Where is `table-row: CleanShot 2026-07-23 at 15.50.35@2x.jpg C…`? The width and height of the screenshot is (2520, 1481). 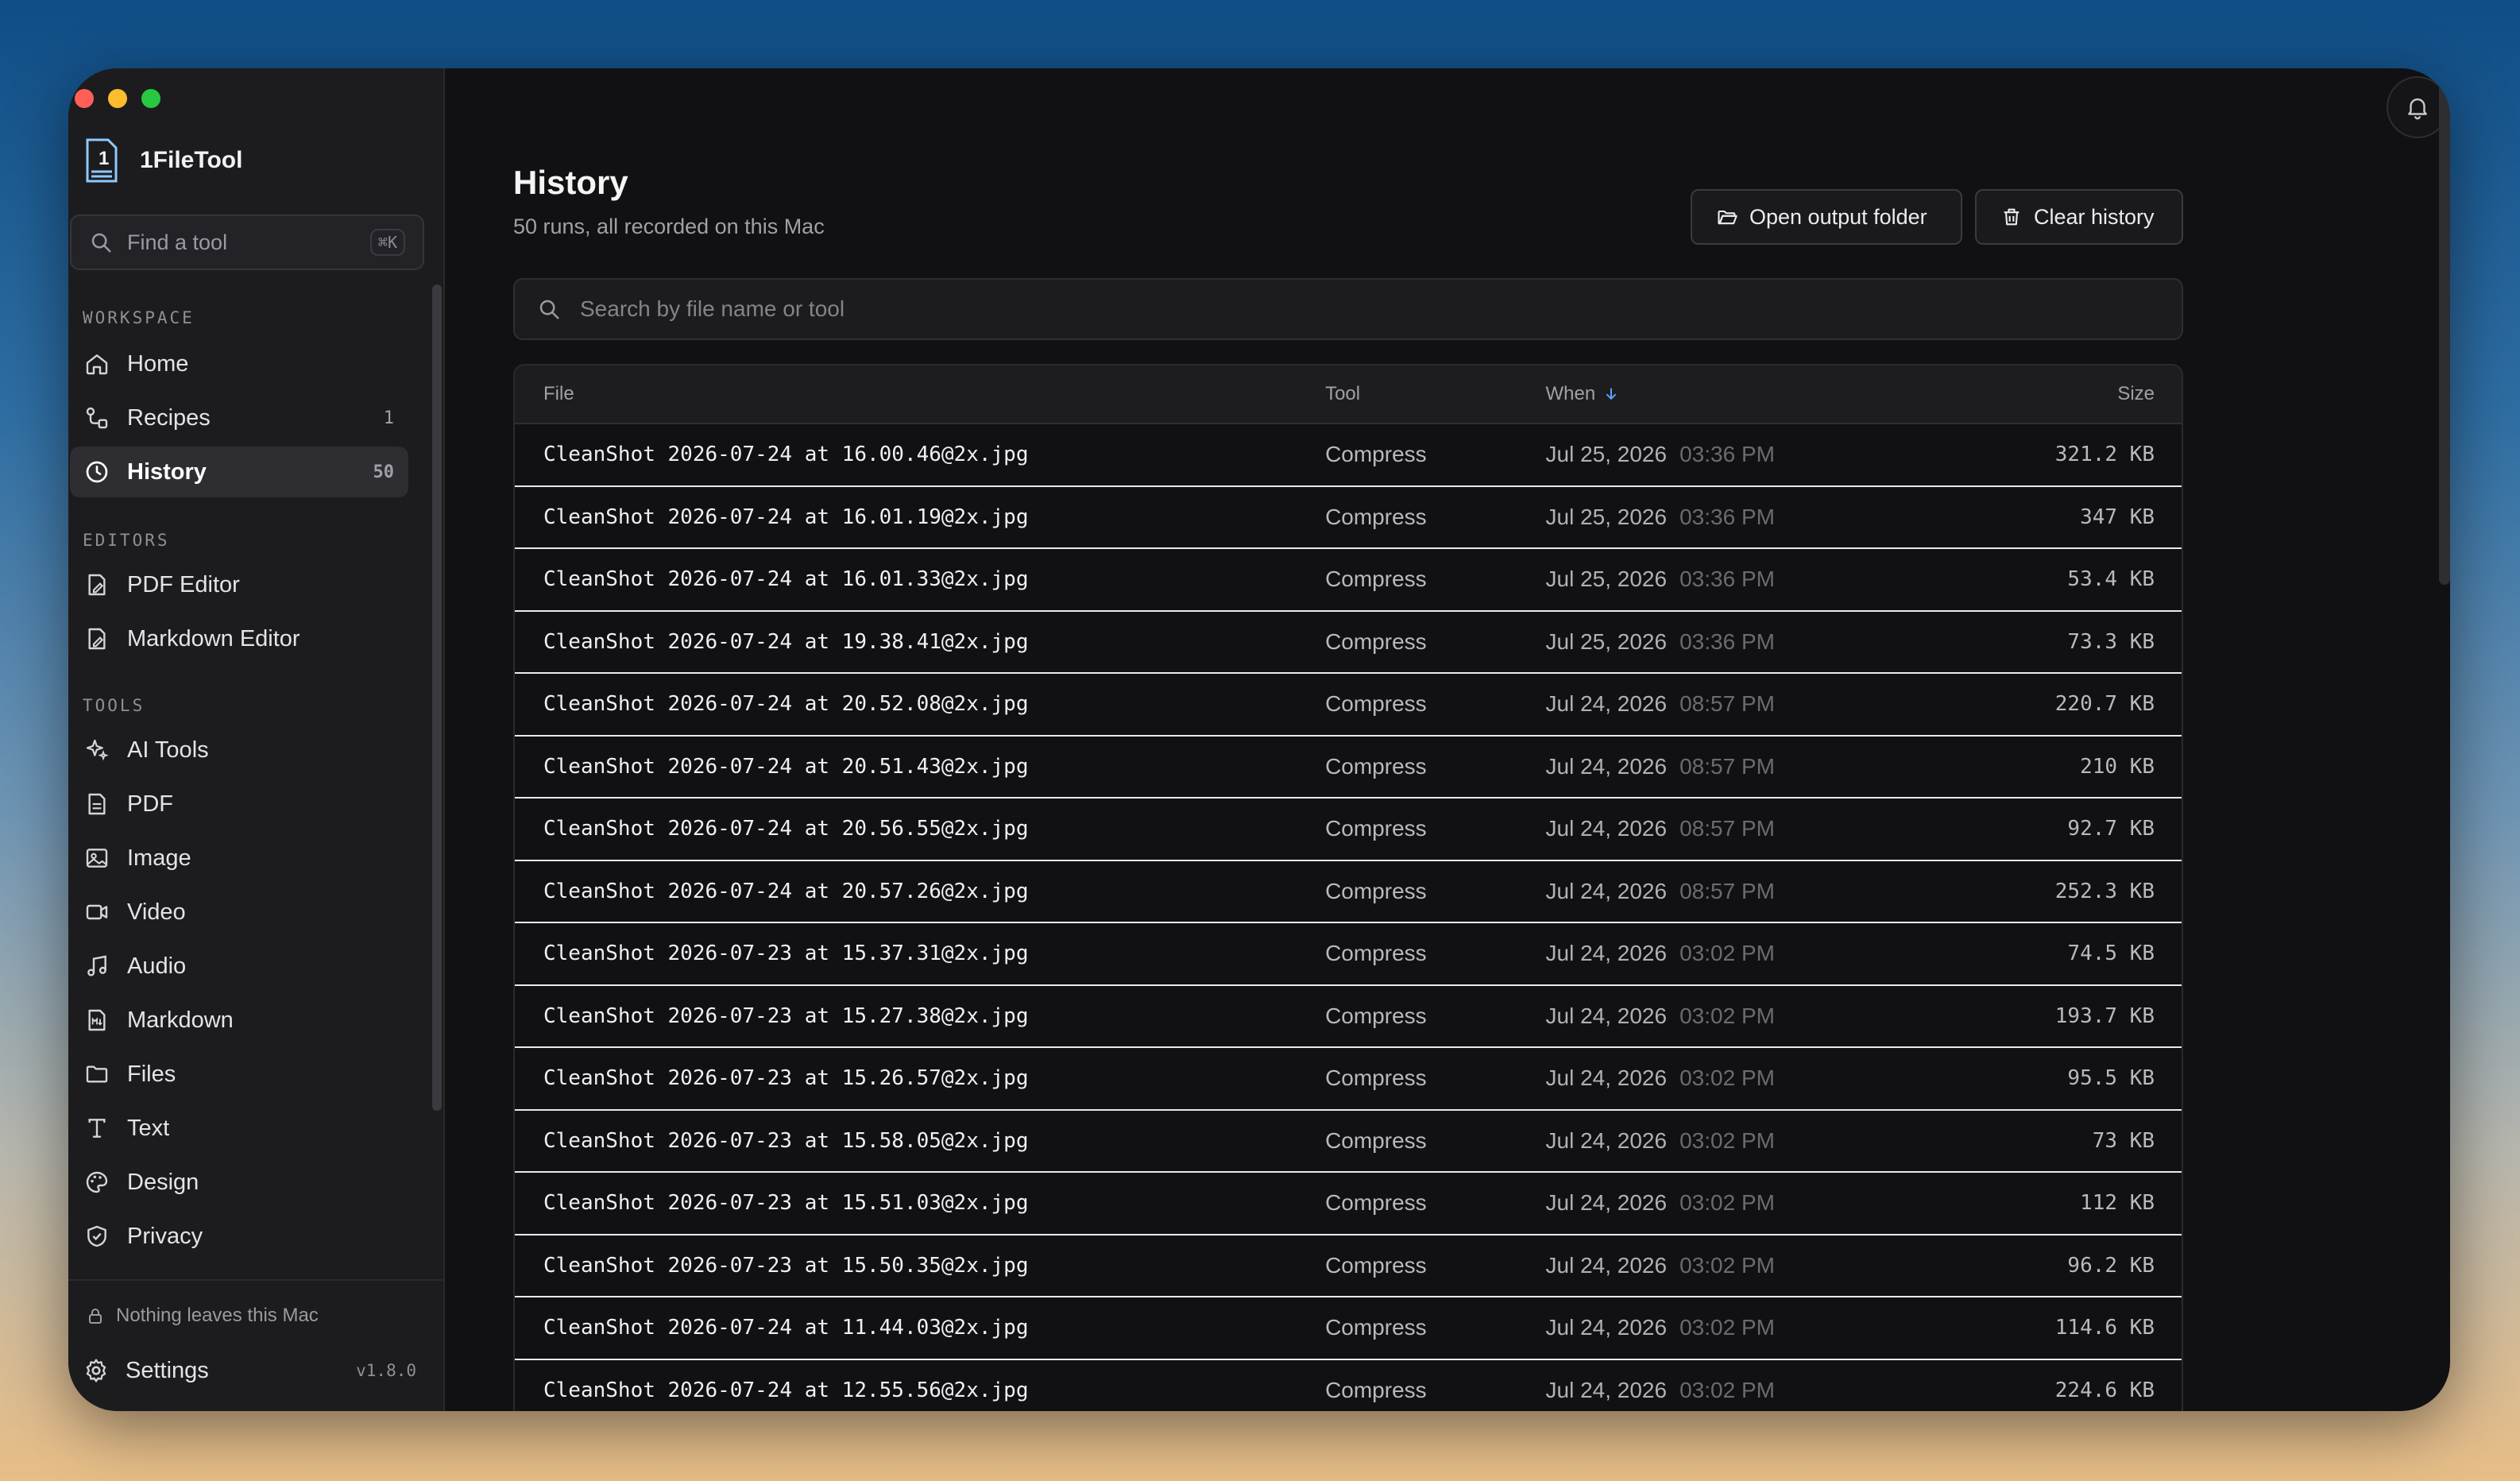 table-row: CleanShot 2026-07-23 at 15.50.35@2x.jpg C… is located at coordinates (1348, 1266).